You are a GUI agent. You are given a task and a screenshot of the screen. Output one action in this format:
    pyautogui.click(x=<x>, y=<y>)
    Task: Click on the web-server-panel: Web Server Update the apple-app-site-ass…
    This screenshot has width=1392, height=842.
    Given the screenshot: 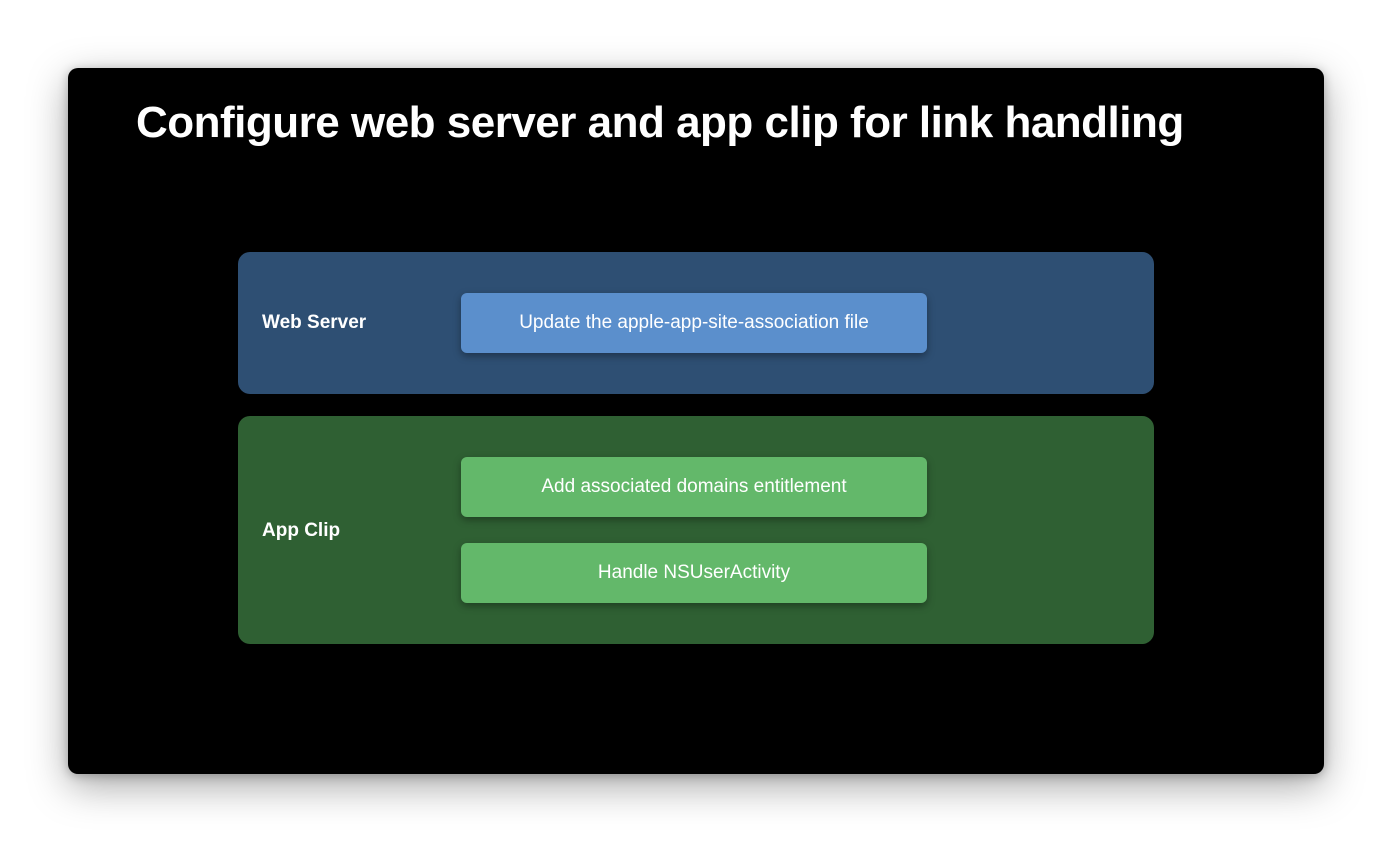 What is the action you would take?
    pyautogui.click(x=696, y=323)
    